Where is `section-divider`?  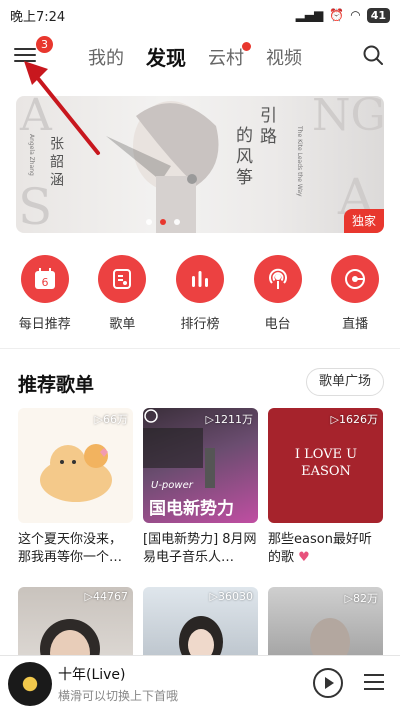
section-divider is located at coordinates (200, 348).